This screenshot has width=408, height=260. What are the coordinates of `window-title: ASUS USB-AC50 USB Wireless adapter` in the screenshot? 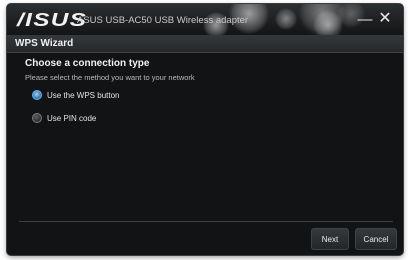 It's located at (163, 20).